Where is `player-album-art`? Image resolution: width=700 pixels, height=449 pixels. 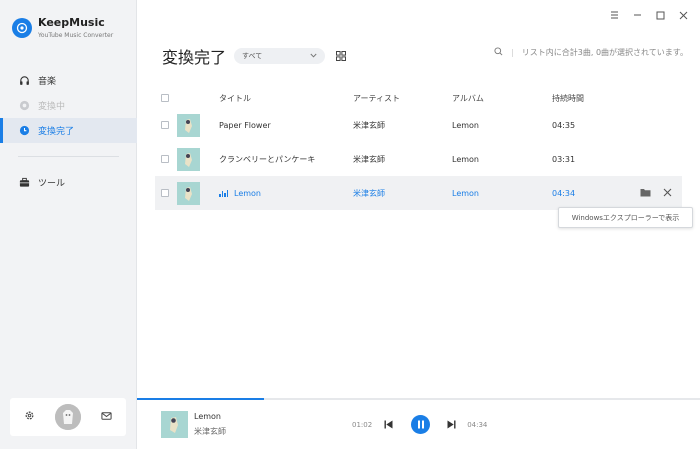 player-album-art is located at coordinates (174, 424).